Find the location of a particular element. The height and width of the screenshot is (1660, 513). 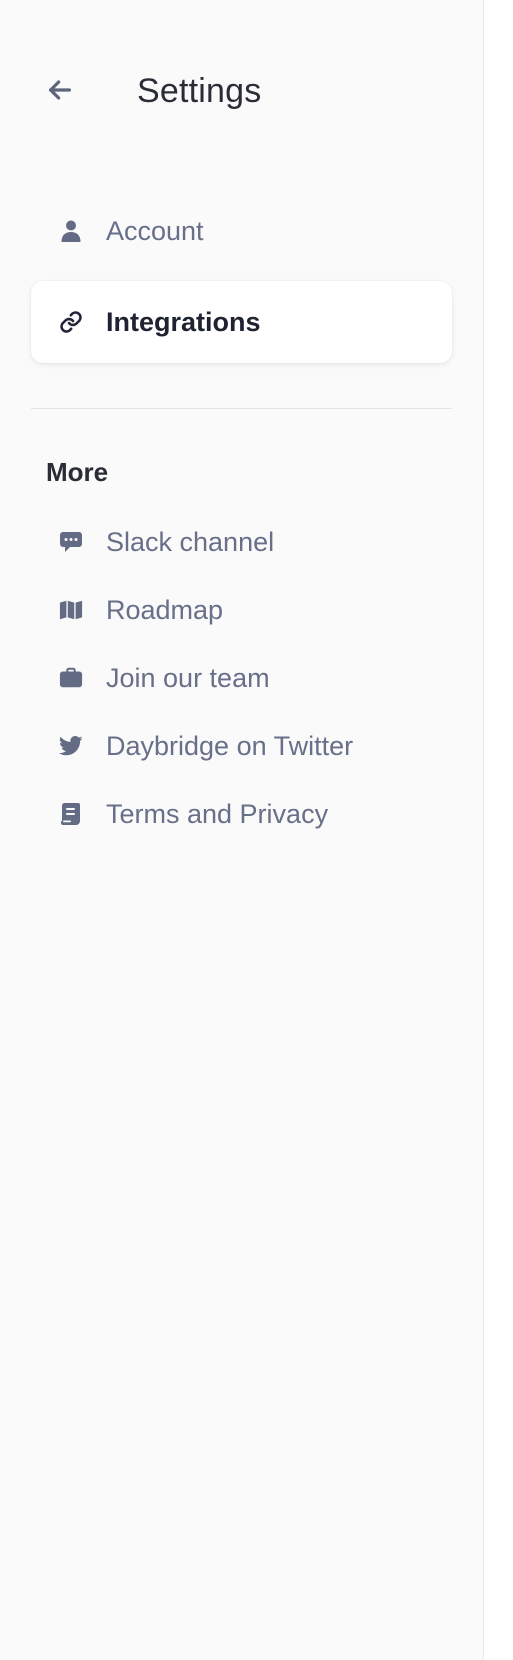

more-item-label: Join our team is located at coordinates (188, 677).